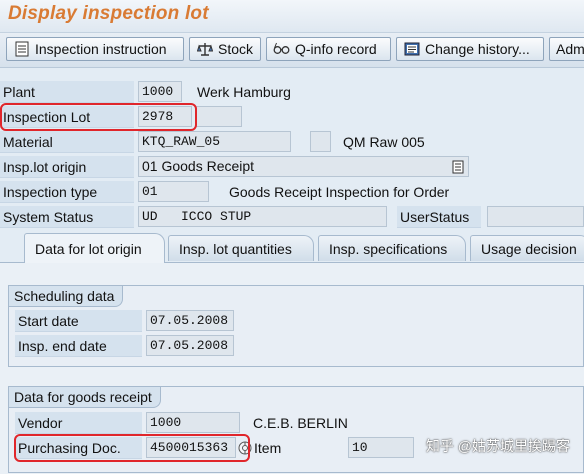 The height and width of the screenshot is (474, 584). Describe the element at coordinates (78, 346) in the screenshot. I see `insp-end-date-label: Insp. end date` at that location.